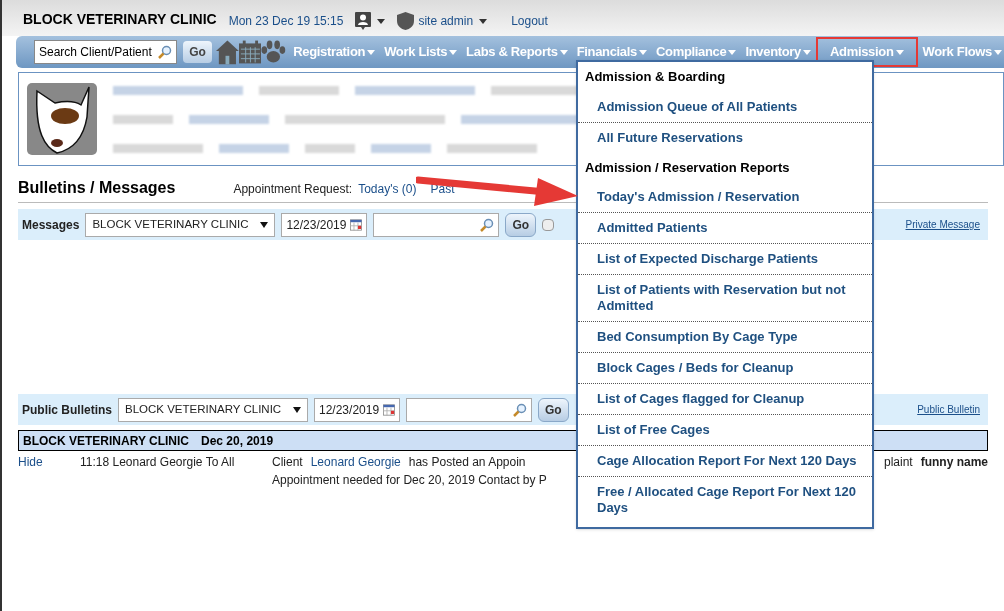  Describe the element at coordinates (51, 225) in the screenshot. I see `bar-label: Messages` at that location.